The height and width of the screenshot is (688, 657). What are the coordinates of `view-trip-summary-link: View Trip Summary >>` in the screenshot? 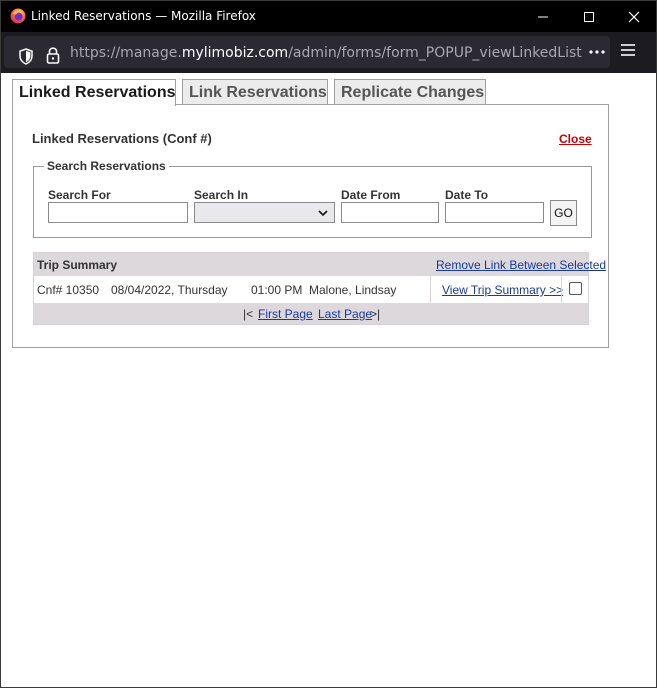 It's located at (502, 290).